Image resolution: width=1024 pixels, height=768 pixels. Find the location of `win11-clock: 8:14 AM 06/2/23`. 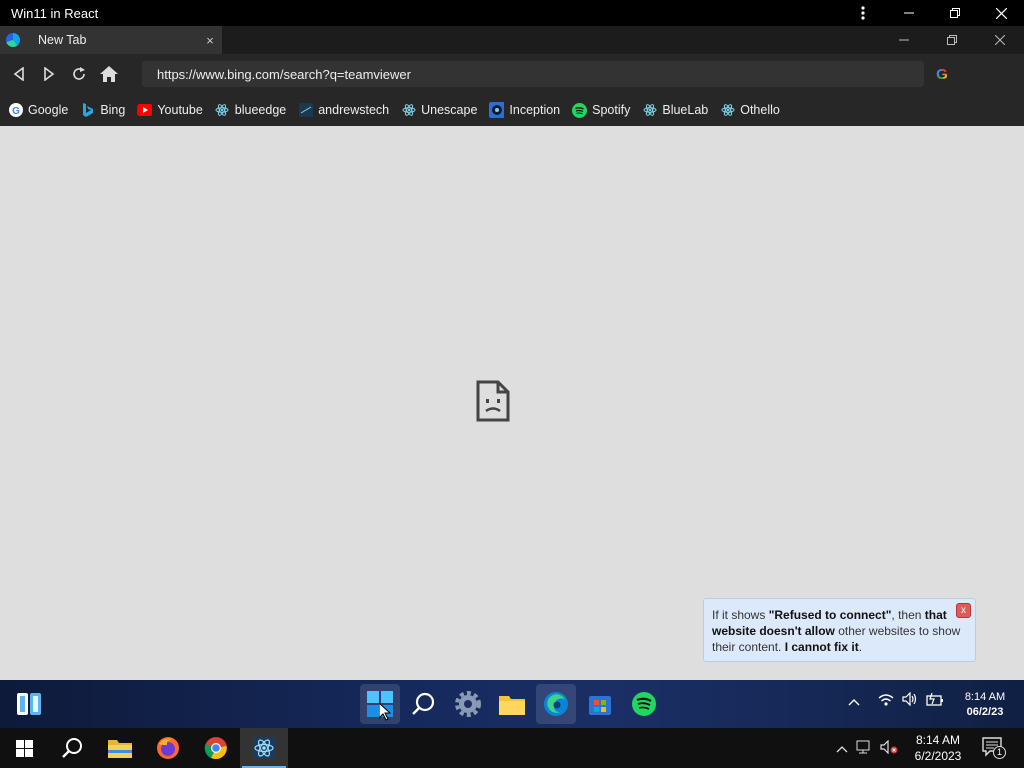

win11-clock: 8:14 AM 06/2/23 is located at coordinates (985, 705).